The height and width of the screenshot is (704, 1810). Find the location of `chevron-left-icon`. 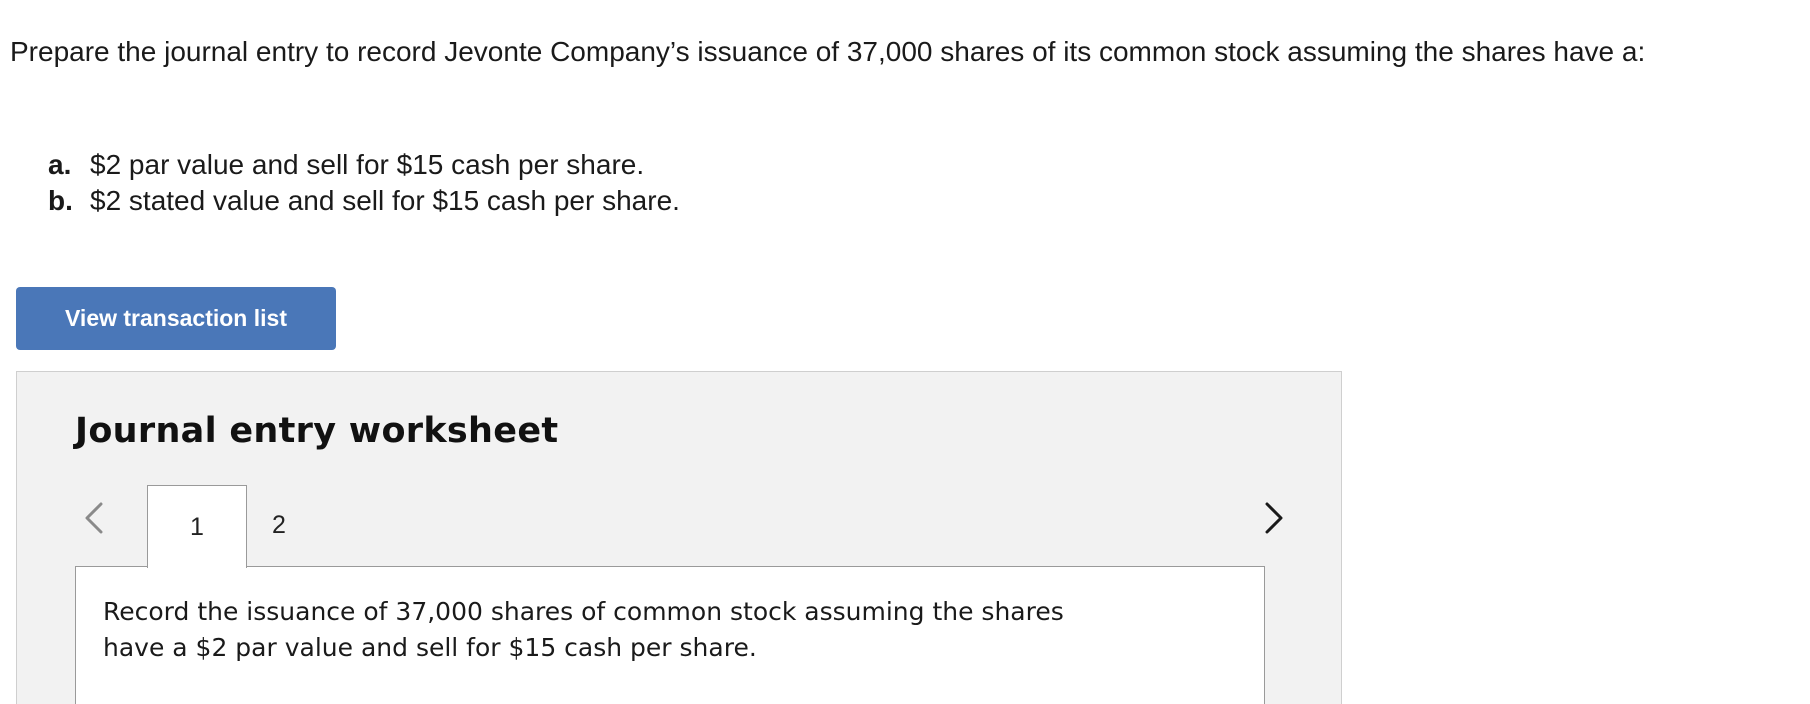

chevron-left-icon is located at coordinates (94, 518).